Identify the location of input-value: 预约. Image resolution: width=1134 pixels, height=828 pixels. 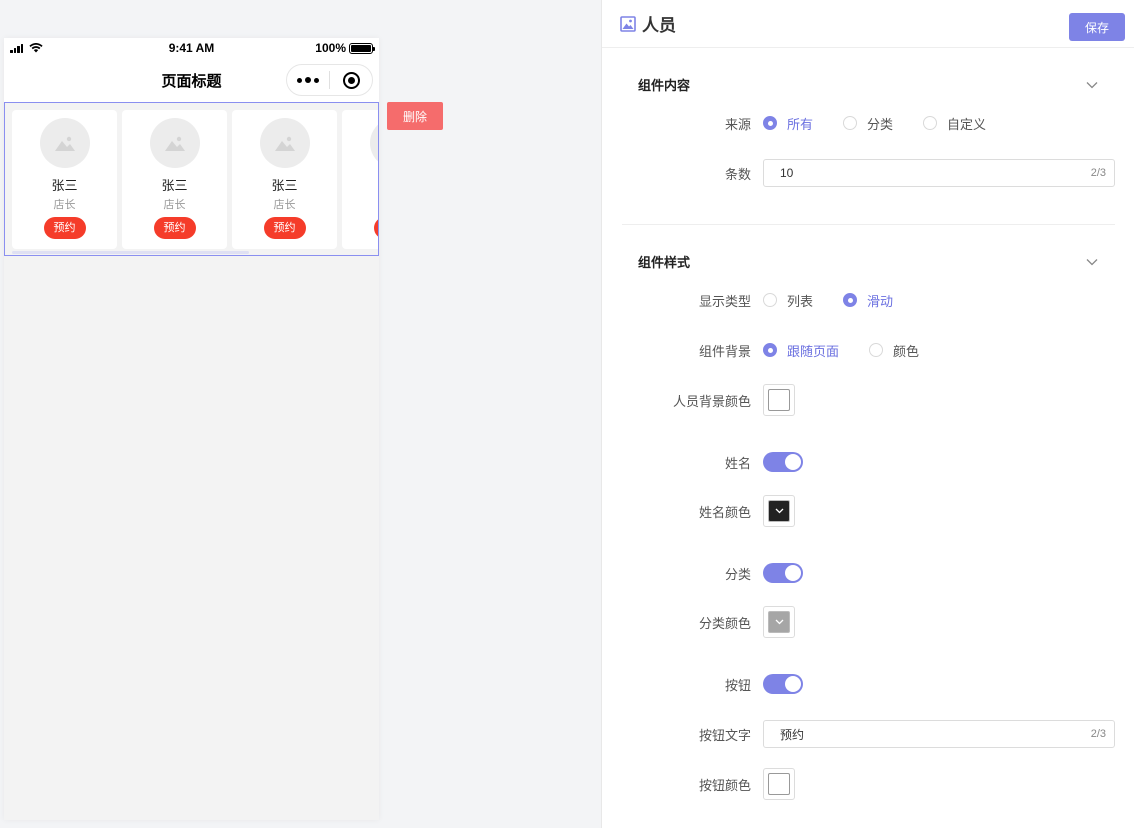
(792, 734).